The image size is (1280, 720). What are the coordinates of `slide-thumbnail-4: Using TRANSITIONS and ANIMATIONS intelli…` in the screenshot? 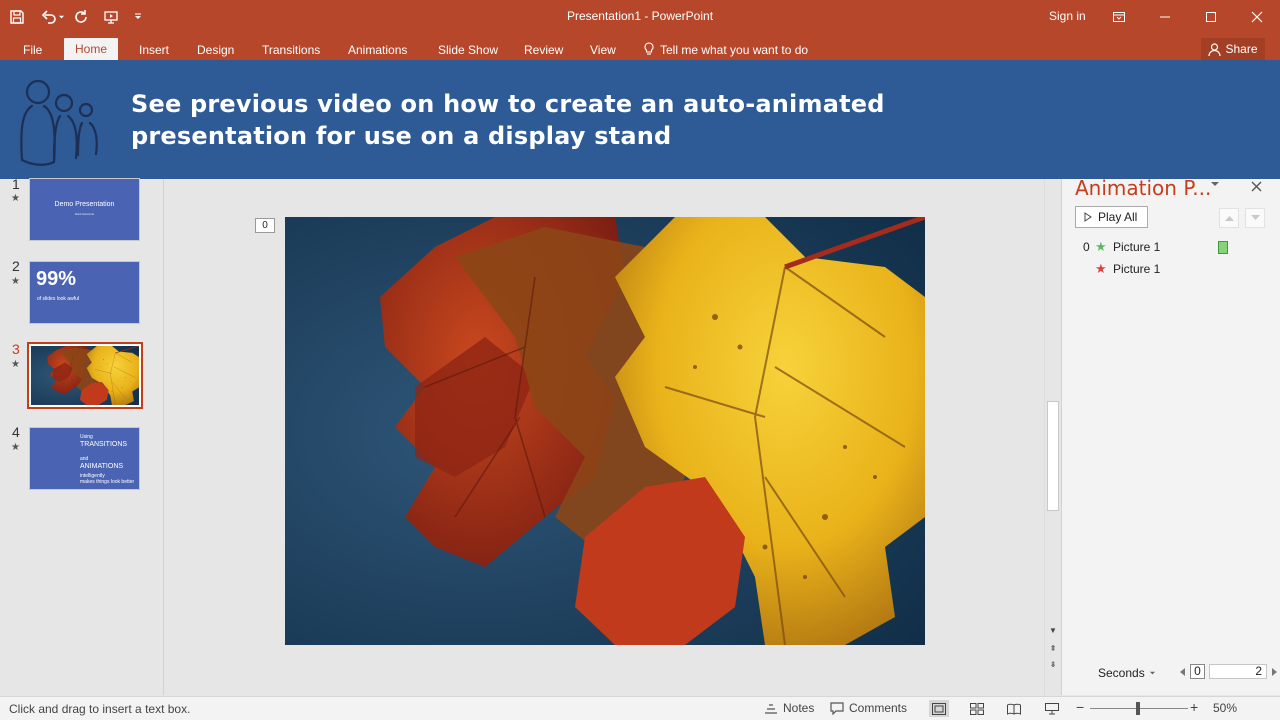 It's located at (84, 458).